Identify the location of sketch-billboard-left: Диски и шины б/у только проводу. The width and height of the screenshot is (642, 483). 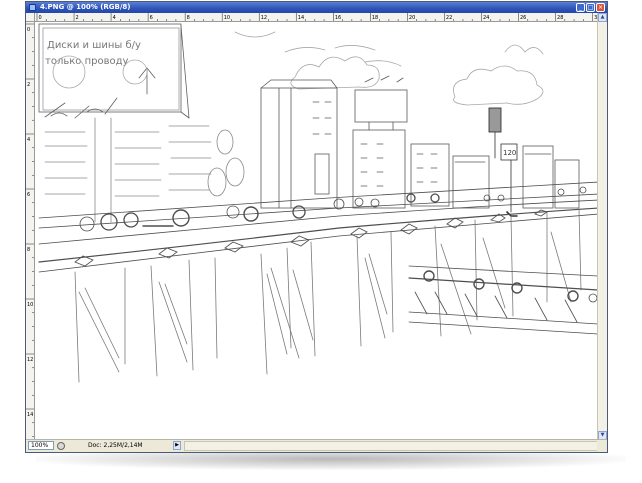
(114, 123).